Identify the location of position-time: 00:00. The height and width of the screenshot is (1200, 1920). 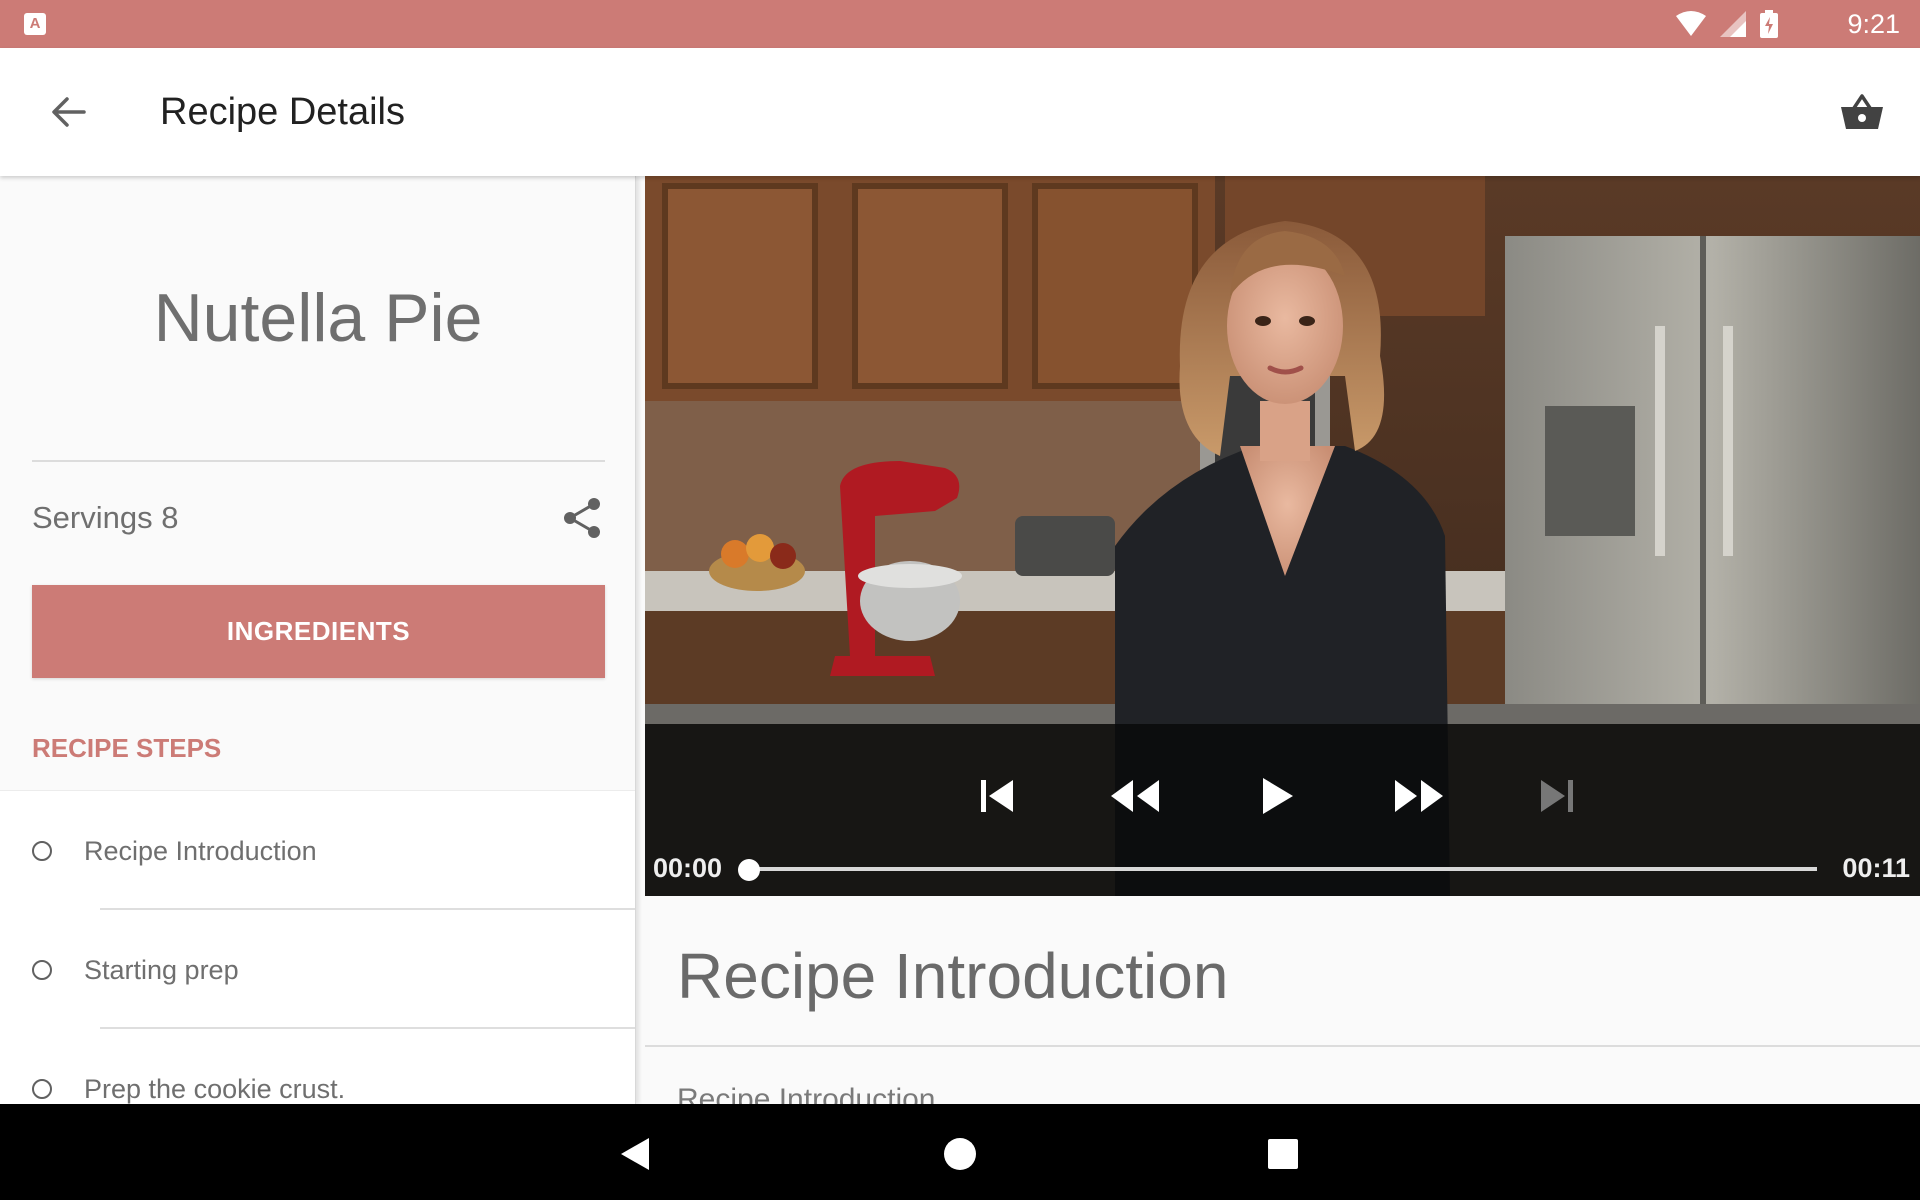
(688, 868).